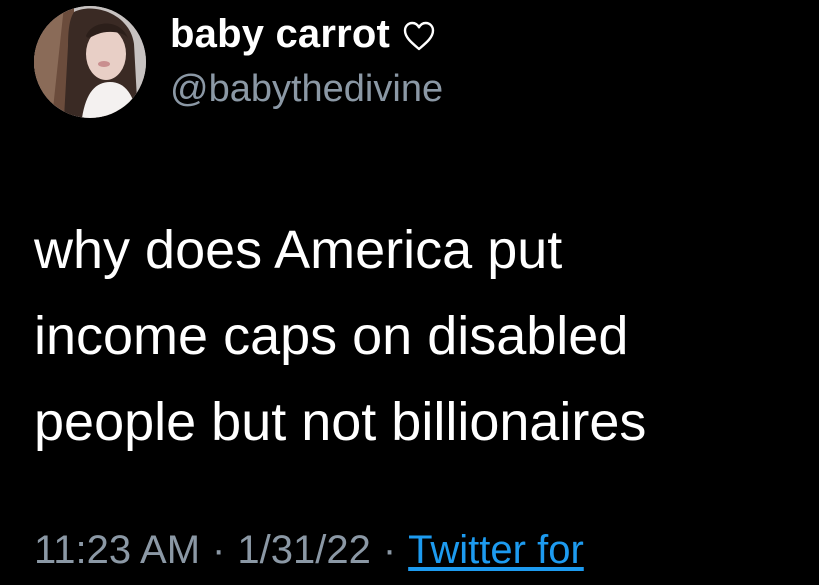 This screenshot has width=819, height=585. Describe the element at coordinates (419, 36) in the screenshot. I see `white-heart-icon` at that location.